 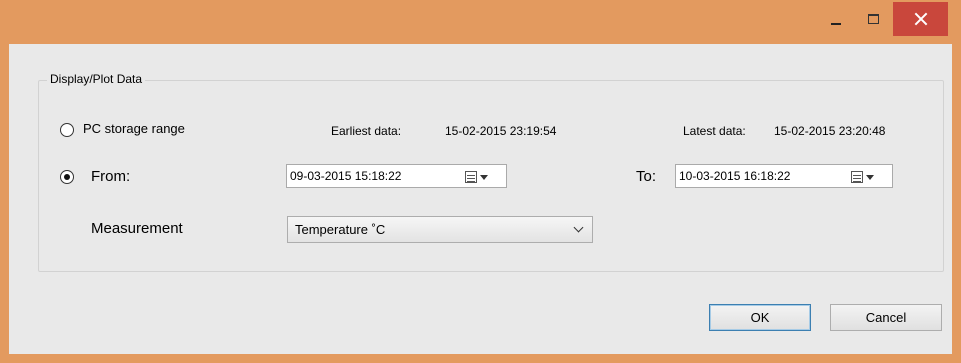 I want to click on from-calendar-dropdown, so click(x=477, y=177).